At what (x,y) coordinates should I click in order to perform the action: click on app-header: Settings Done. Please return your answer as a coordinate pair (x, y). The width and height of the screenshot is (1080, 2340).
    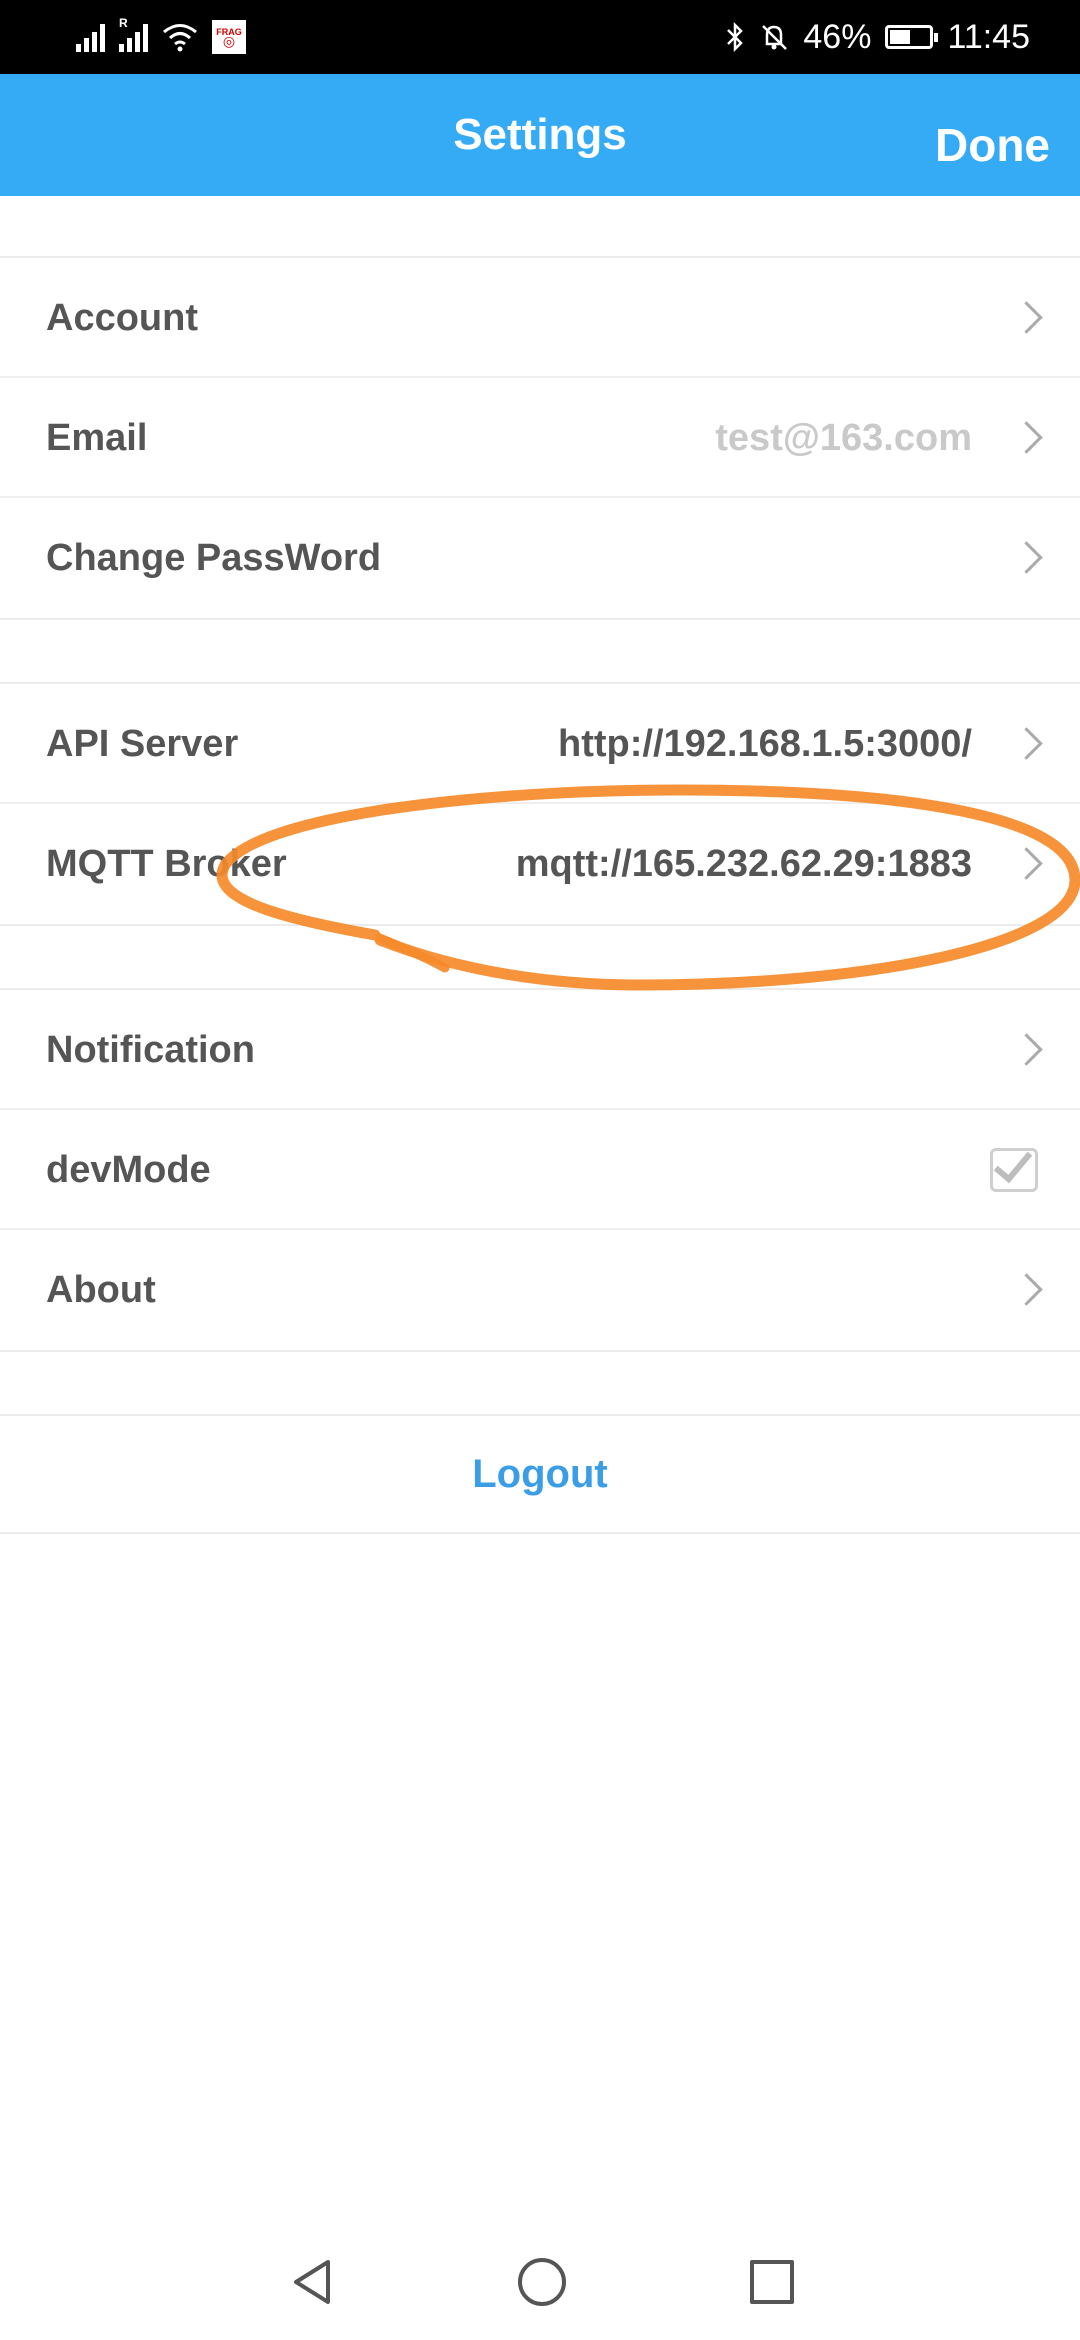
    Looking at the image, I should click on (540, 135).